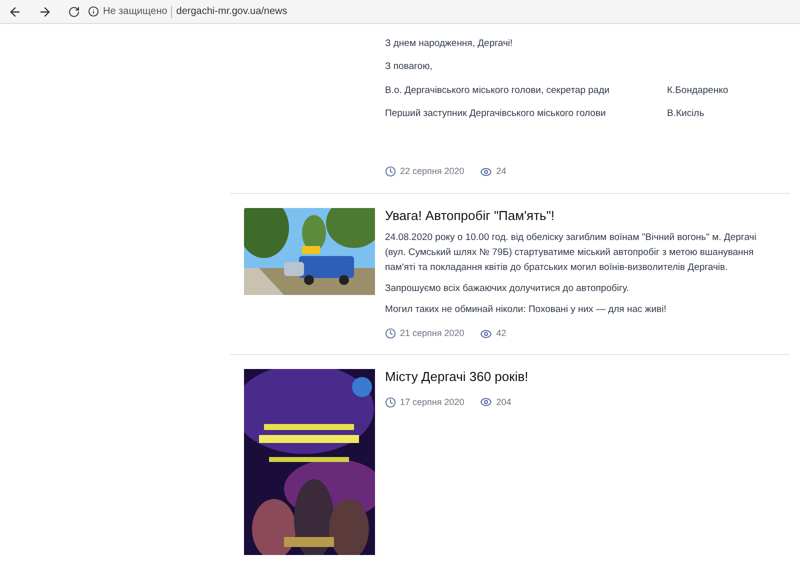 The height and width of the screenshot is (562, 800). What do you see at coordinates (580, 216) in the screenshot?
I see `news-title: Увага! Автопробіг "Пам'ять"!` at bounding box center [580, 216].